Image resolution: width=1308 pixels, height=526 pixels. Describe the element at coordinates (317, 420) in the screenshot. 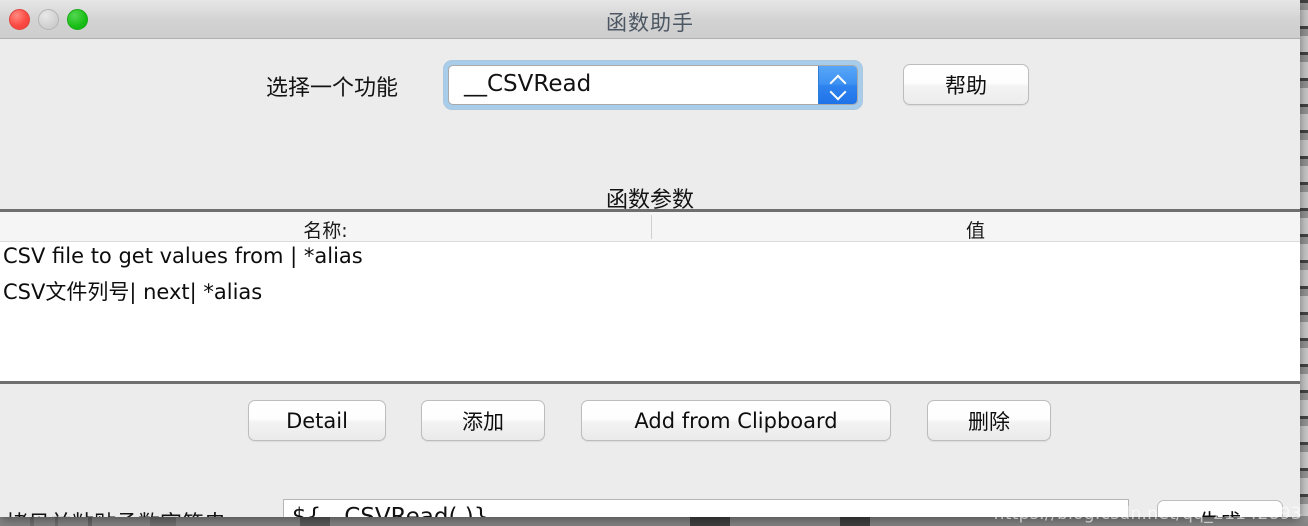

I see `detail-button: Detail` at that location.